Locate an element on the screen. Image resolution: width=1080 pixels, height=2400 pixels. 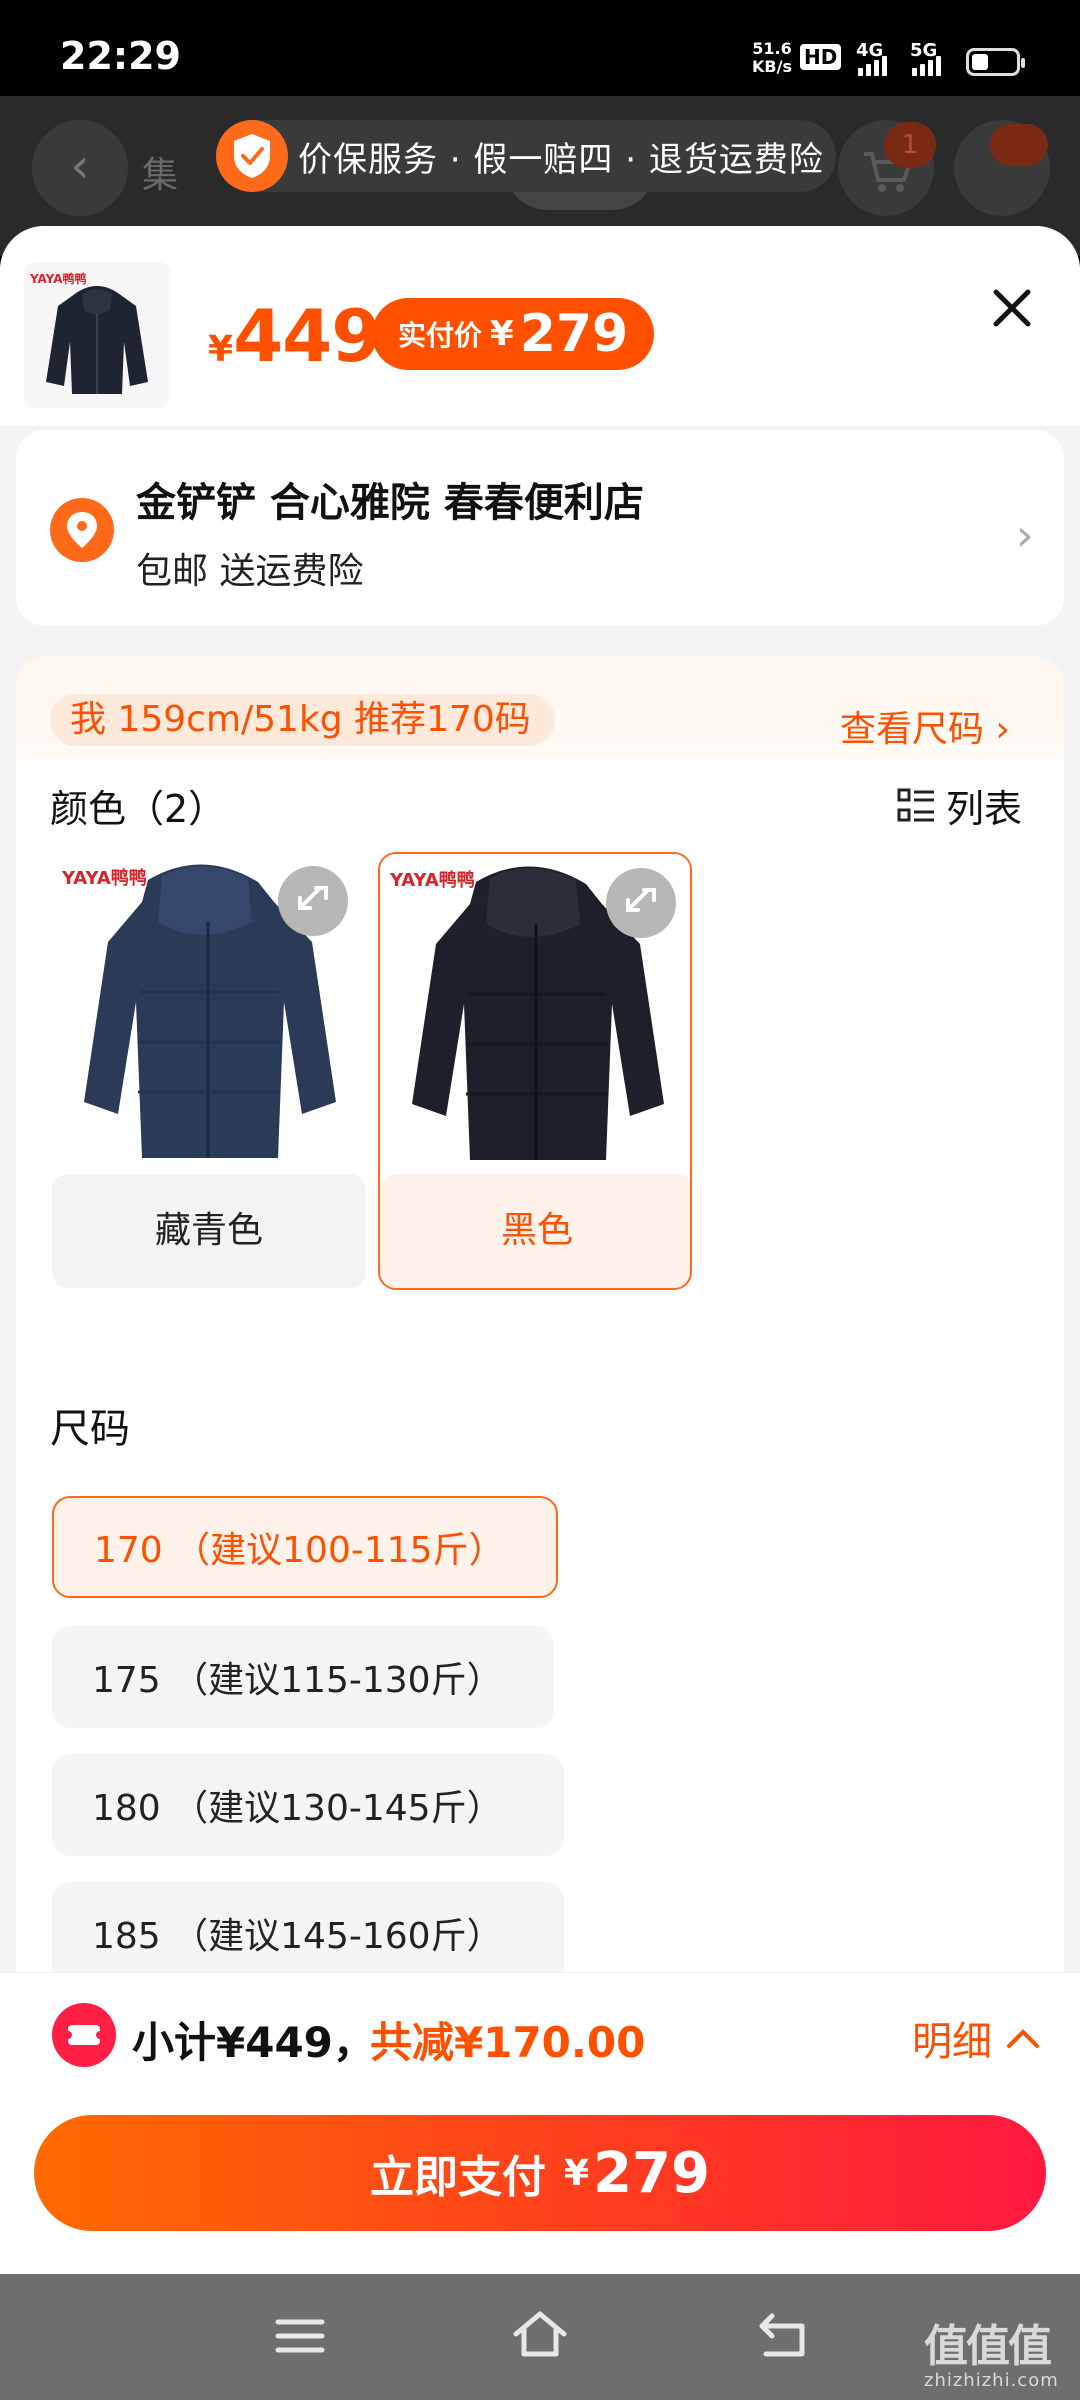
cart-badge: 1 is located at coordinates (910, 145).